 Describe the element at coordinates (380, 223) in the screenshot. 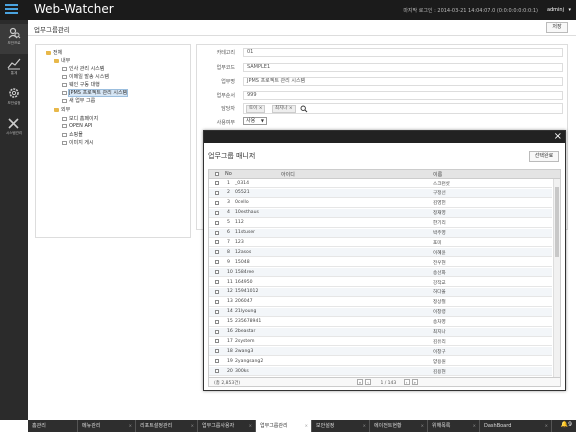

I see `table-row: 5 112 한기리` at that location.